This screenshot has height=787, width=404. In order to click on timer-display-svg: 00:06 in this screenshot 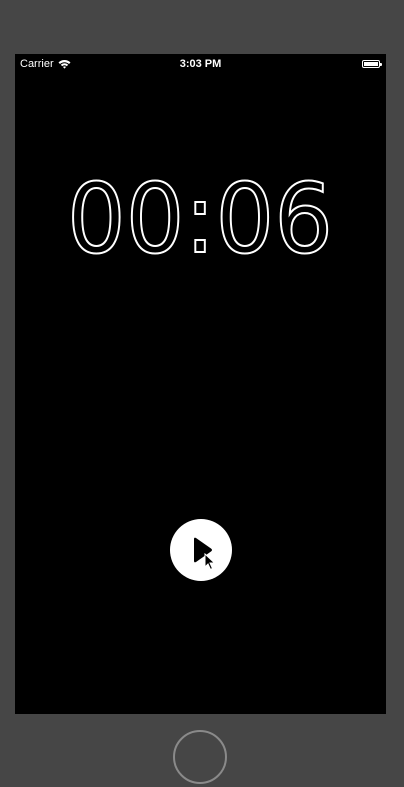, I will do `click(200, 219)`.